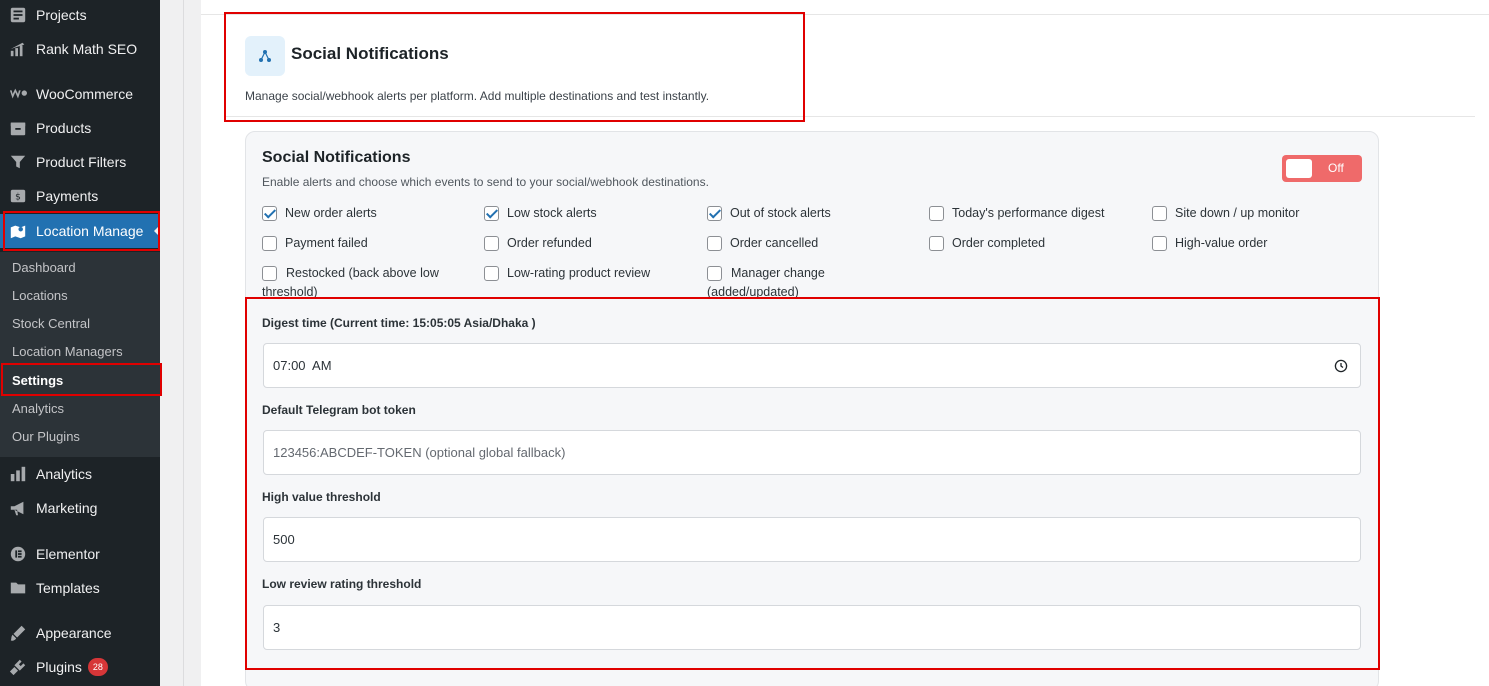 The image size is (1489, 686). I want to click on menu-item-marketing: Marketing, so click(80, 508).